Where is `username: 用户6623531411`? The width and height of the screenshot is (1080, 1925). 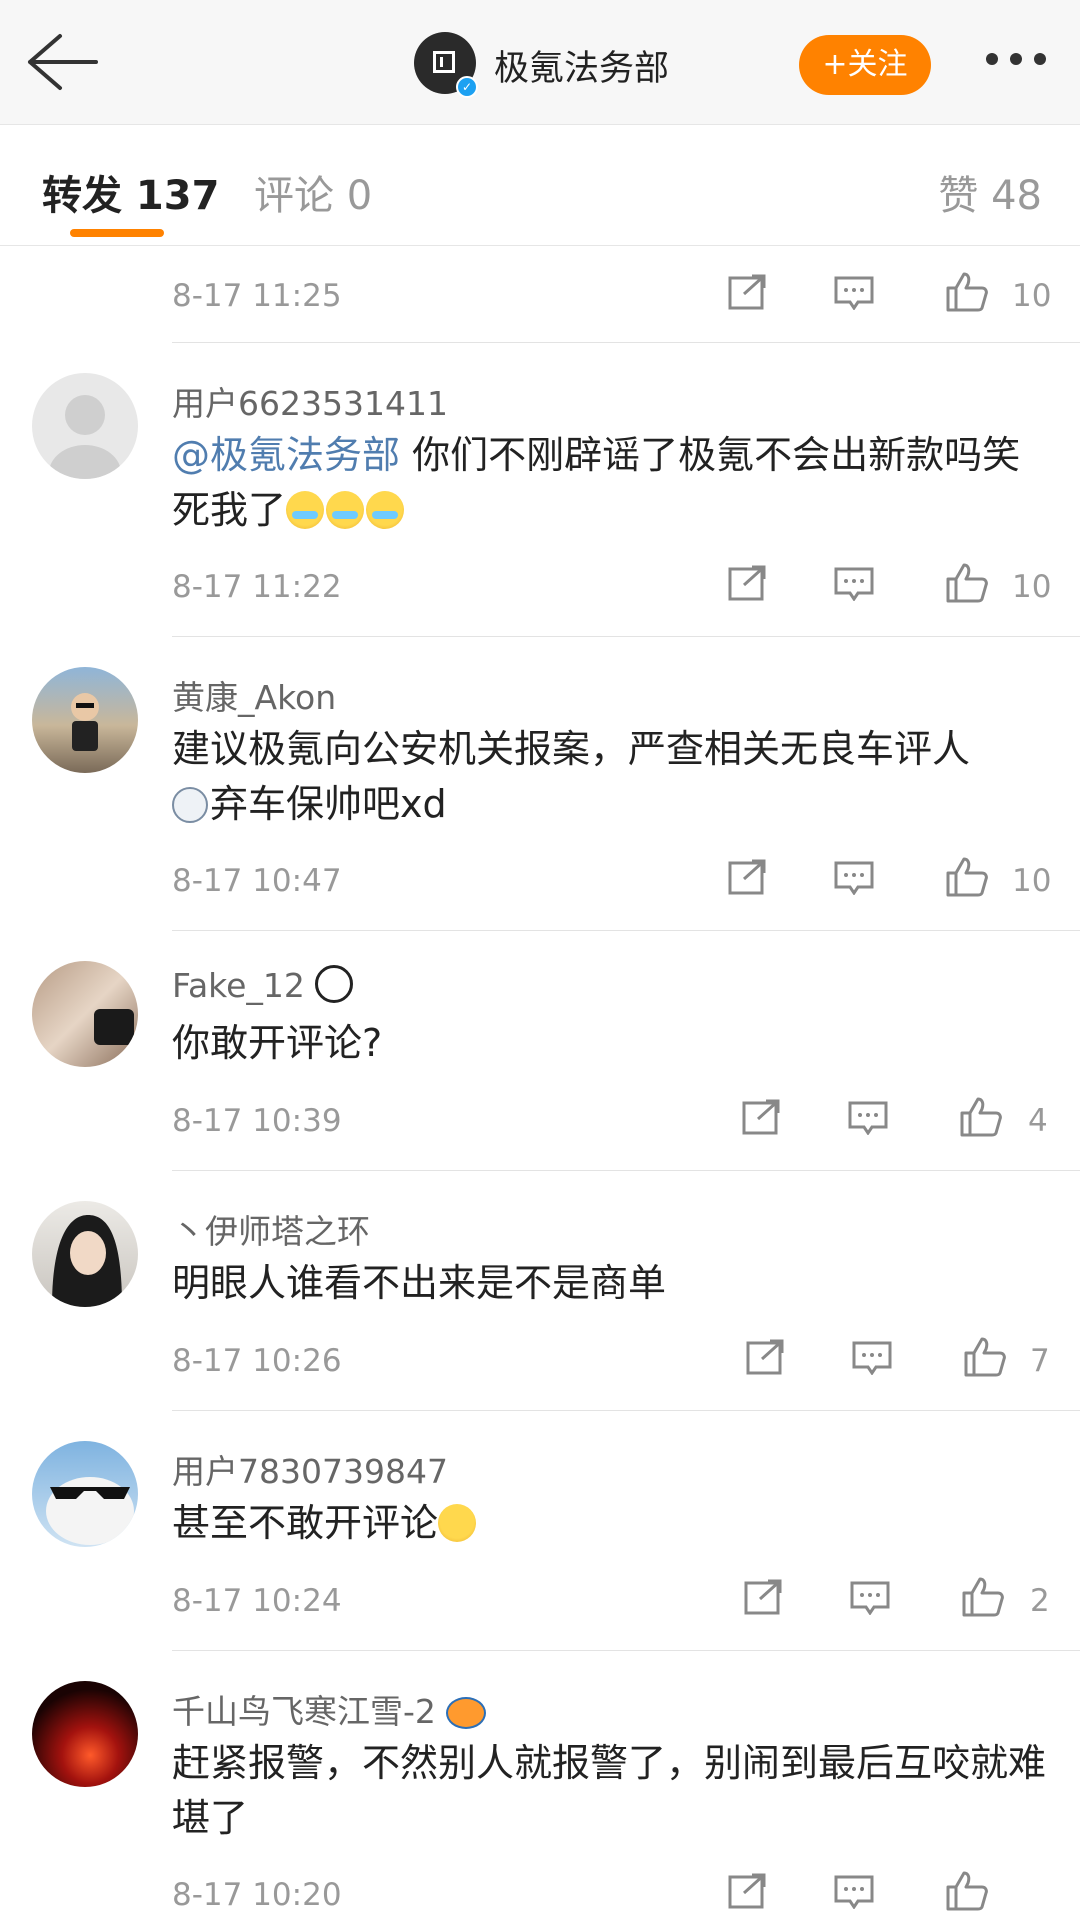
username: 用户6623531411 is located at coordinates (310, 401).